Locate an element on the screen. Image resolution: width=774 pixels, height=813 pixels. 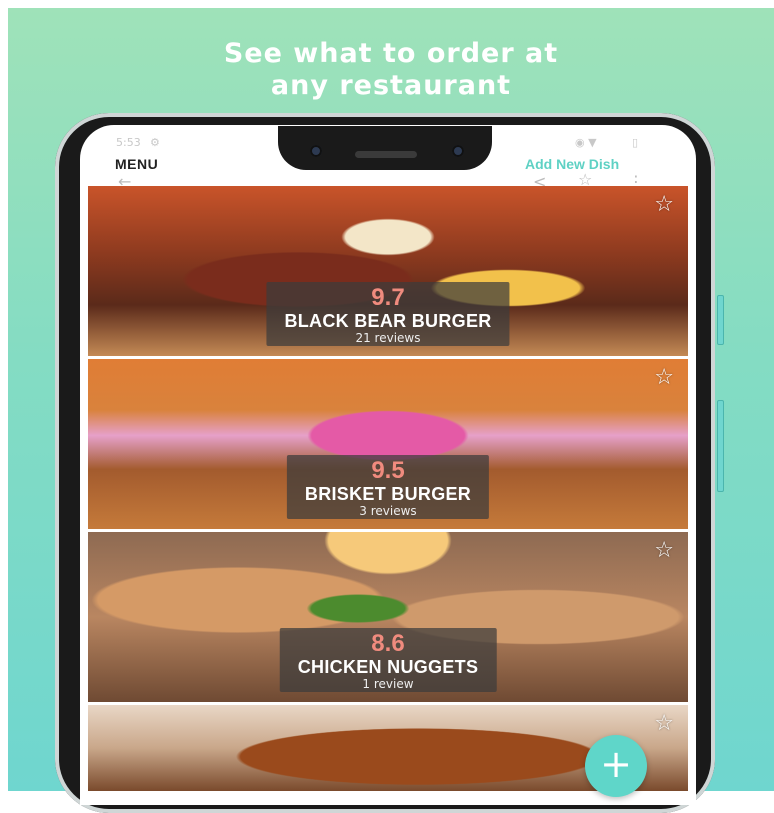
review-count: 1 review is located at coordinates (388, 684).